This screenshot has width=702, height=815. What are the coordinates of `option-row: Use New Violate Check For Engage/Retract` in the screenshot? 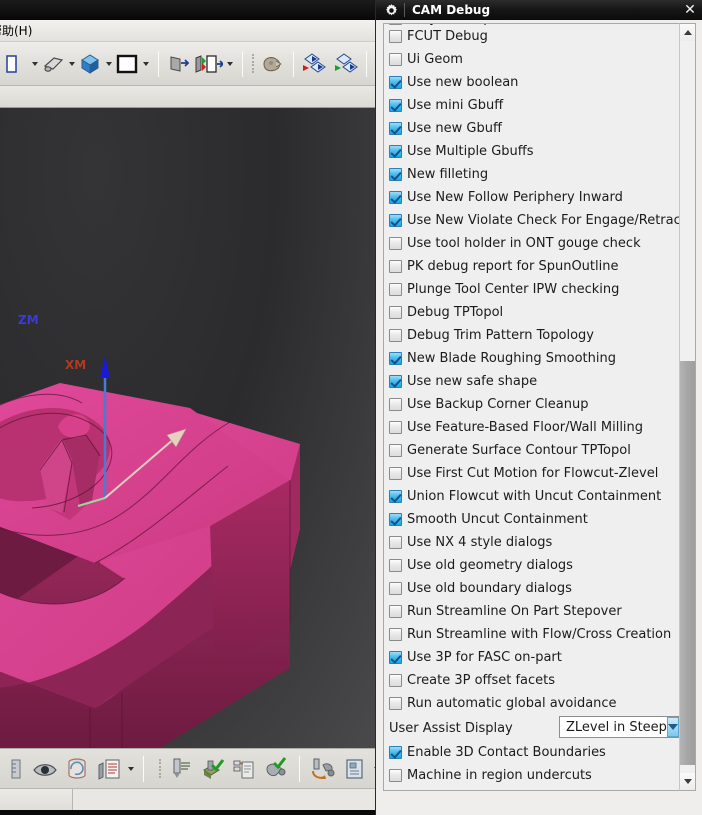 It's located at (537, 220).